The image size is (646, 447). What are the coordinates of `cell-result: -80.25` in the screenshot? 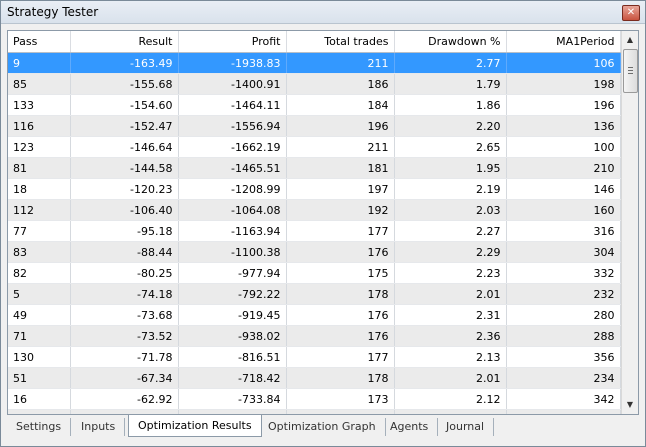 It's located at (124, 273).